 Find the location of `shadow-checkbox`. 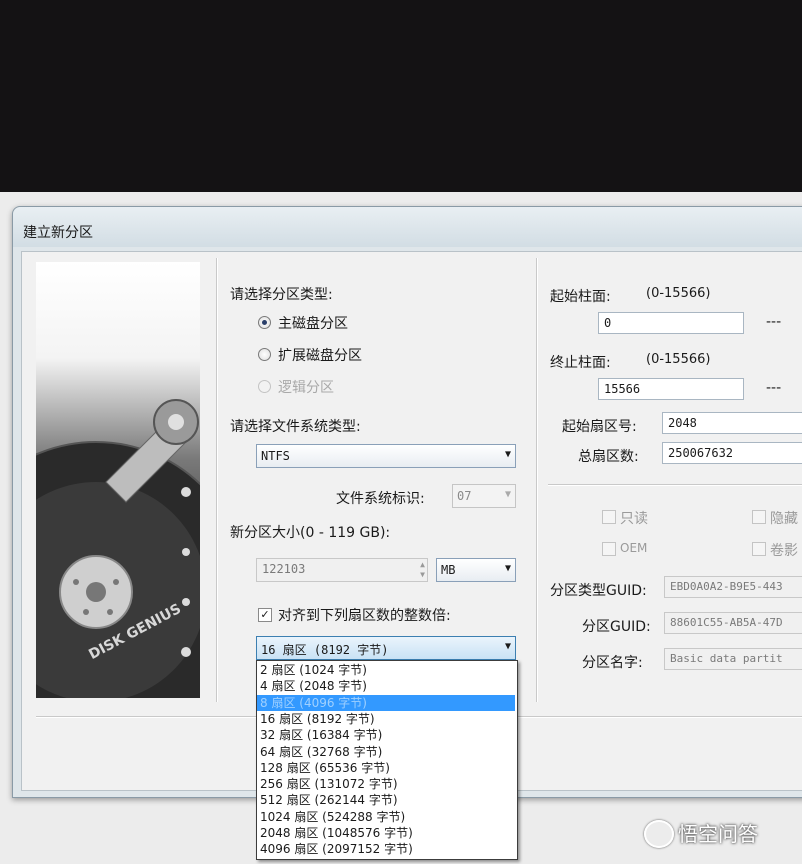

shadow-checkbox is located at coordinates (759, 549).